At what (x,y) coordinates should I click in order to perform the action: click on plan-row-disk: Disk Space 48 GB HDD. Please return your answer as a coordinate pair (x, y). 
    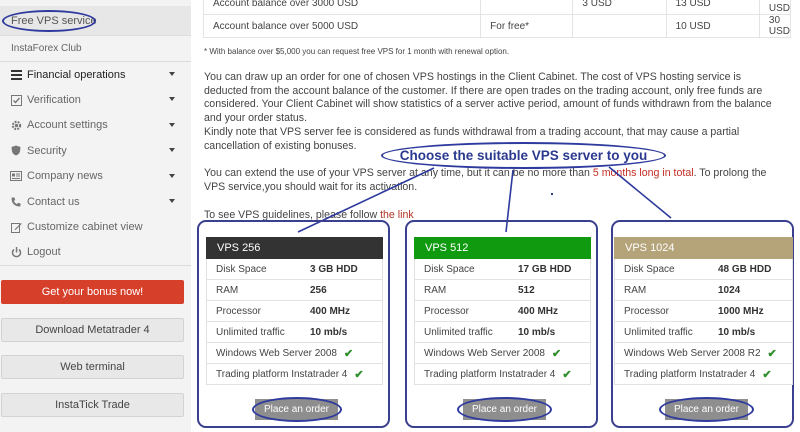
    Looking at the image, I should click on (703, 269).